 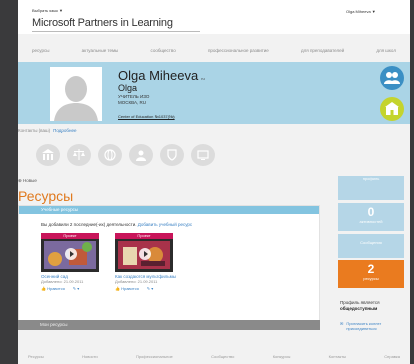 I want to click on add-resource-link: Добавить учебный ресурс, so click(x=165, y=224).